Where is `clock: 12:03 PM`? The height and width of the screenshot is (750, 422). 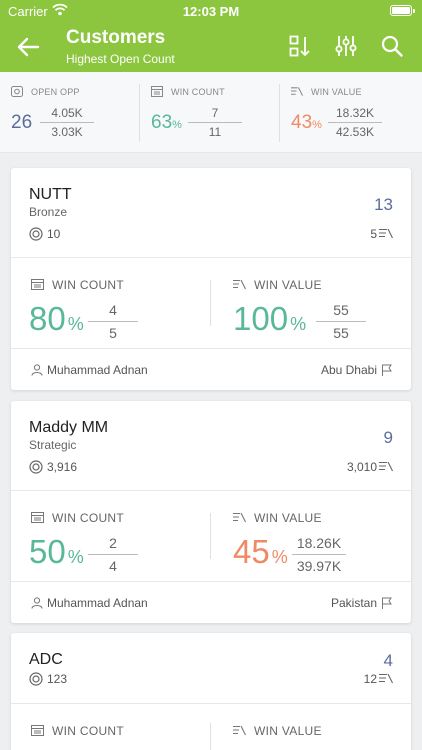 clock: 12:03 PM is located at coordinates (211, 11).